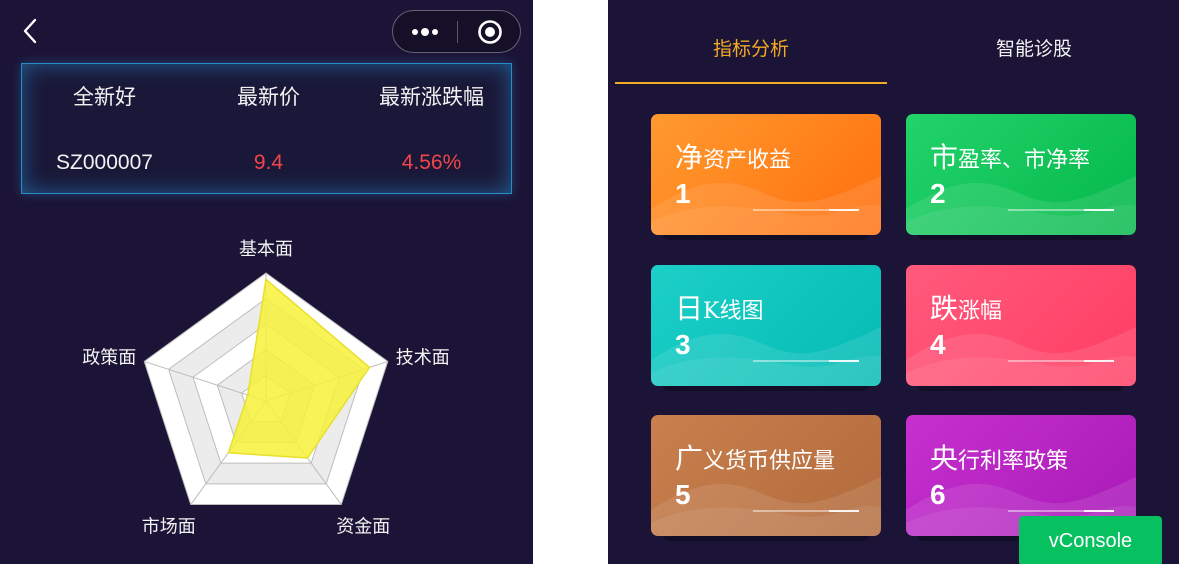  I want to click on stock-value-row: SZ000007 9.4 4.56%, so click(266, 163).